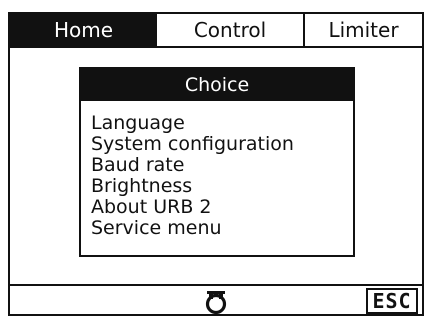 The height and width of the screenshot is (323, 434). I want to click on menu-item-language: Language, so click(222, 123).